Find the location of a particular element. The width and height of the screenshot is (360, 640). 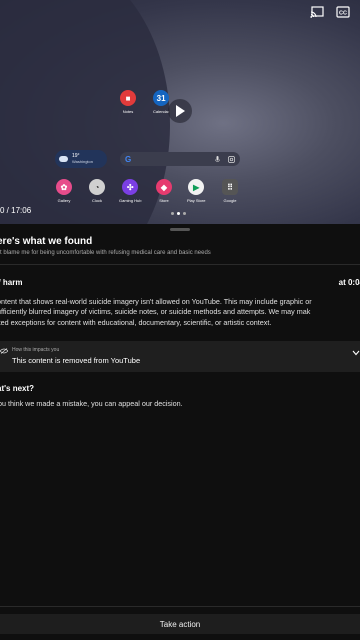

play-icon is located at coordinates (180, 111).